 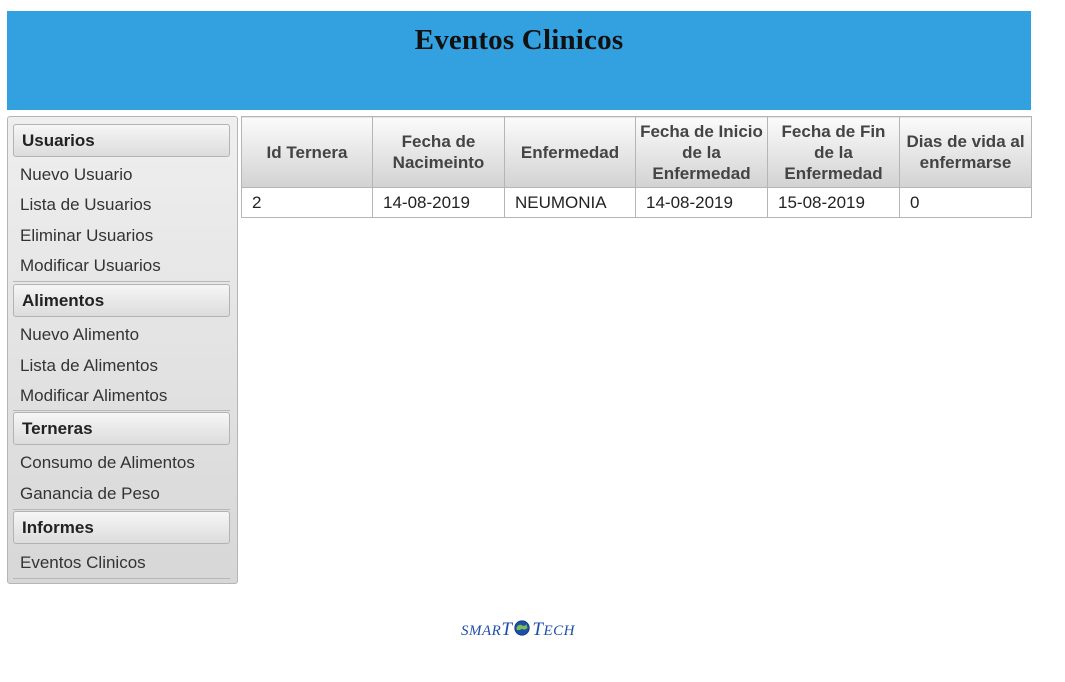 I want to click on sidebar-section-informes: Informes, so click(x=121, y=527).